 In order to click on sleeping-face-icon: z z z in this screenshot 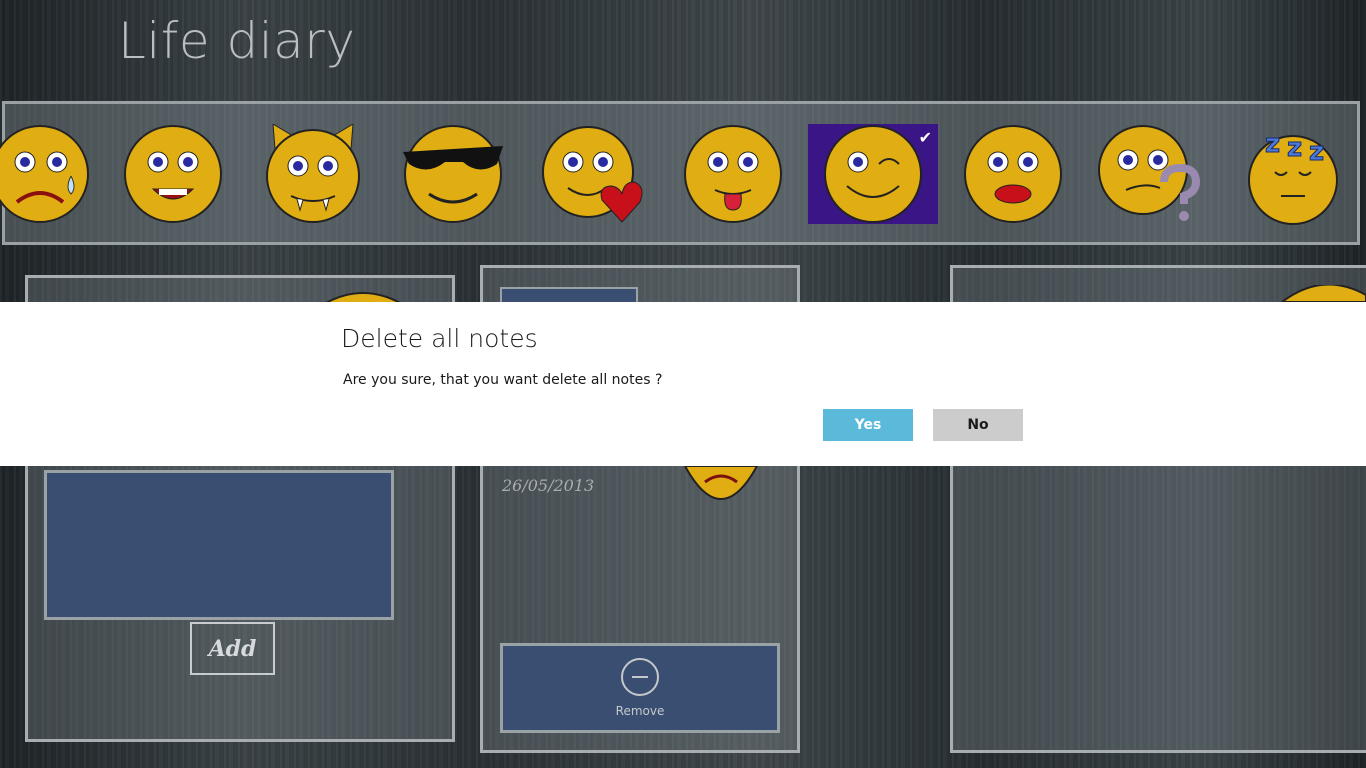, I will do `click(1293, 177)`.